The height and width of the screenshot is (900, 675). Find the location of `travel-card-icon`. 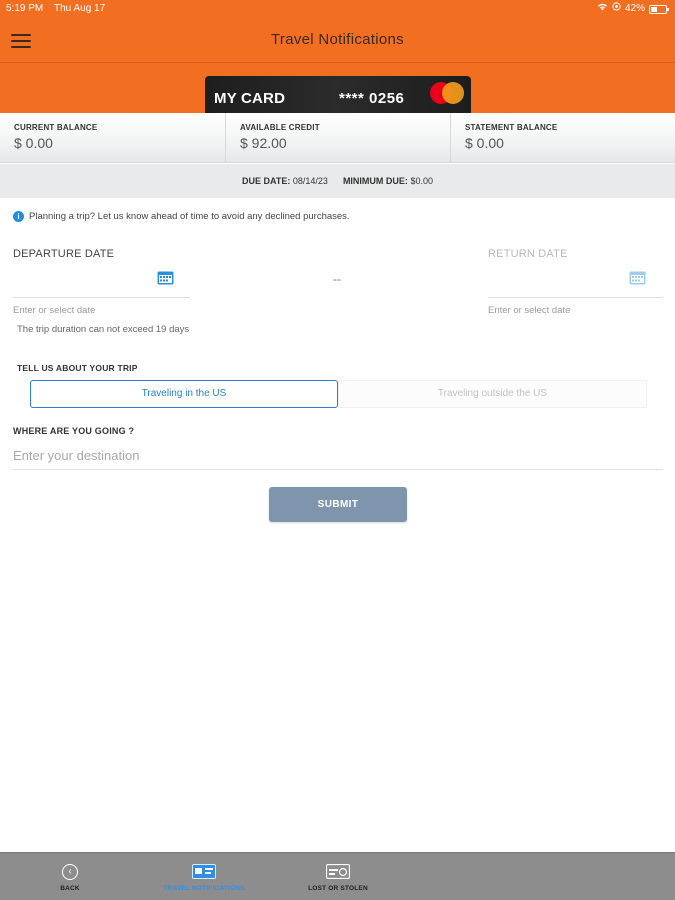

travel-card-icon is located at coordinates (204, 874).